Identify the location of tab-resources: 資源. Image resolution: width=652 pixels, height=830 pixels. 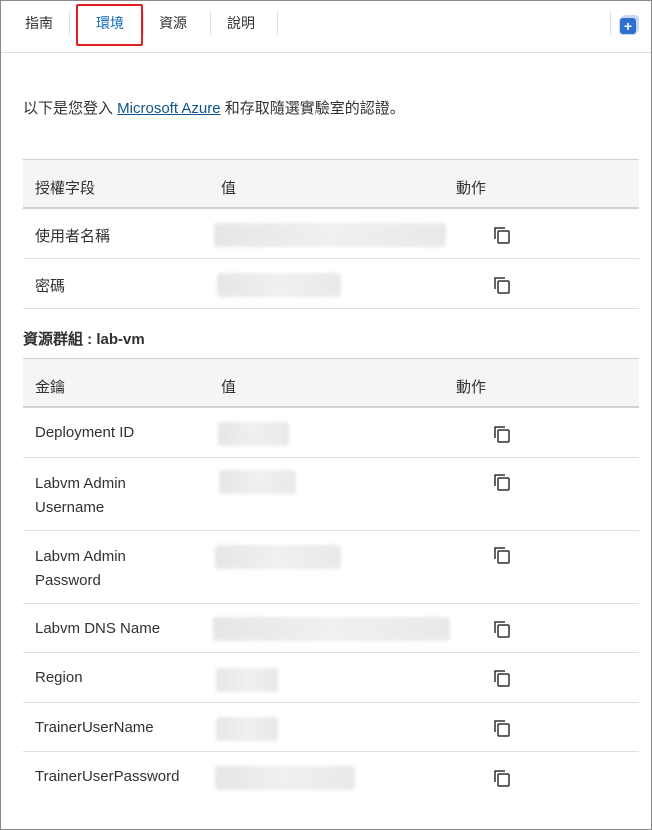
(173, 27).